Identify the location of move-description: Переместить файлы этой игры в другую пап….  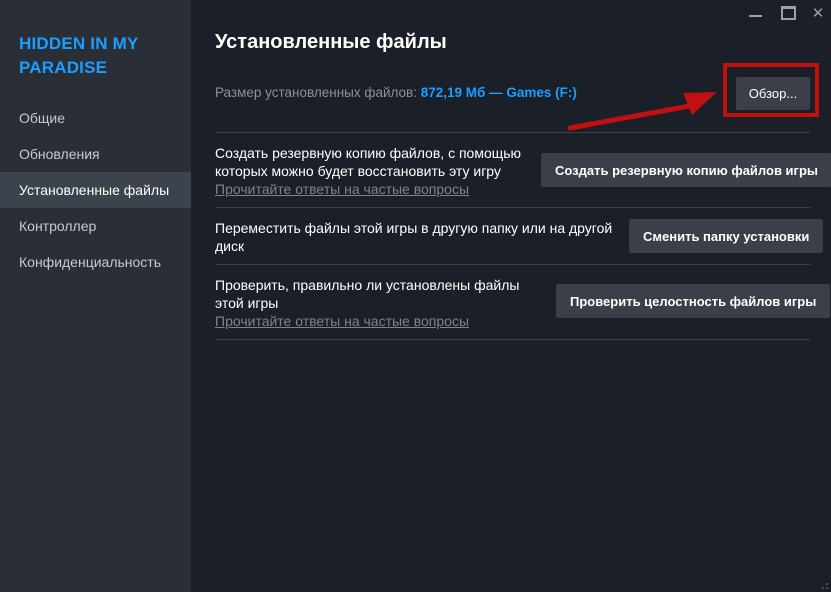
(414, 237).